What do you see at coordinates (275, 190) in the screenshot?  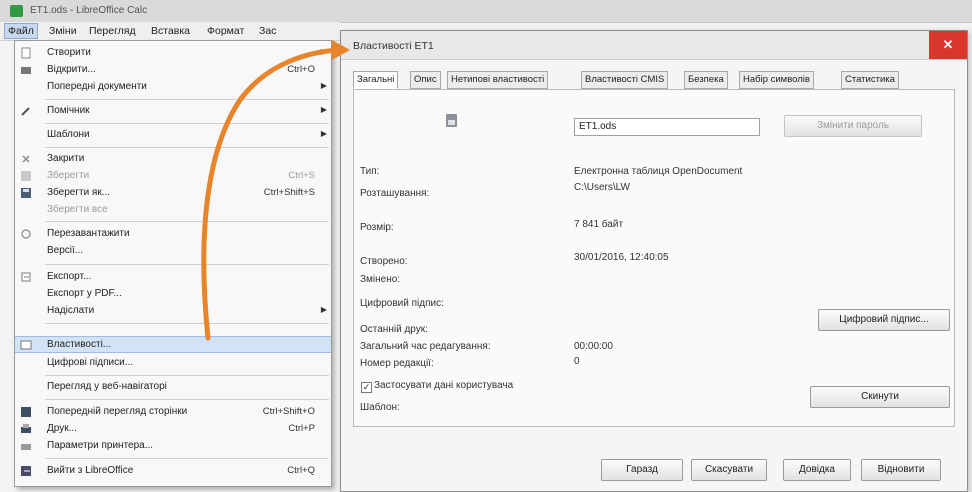 I see `callout-arrow-icon` at bounding box center [275, 190].